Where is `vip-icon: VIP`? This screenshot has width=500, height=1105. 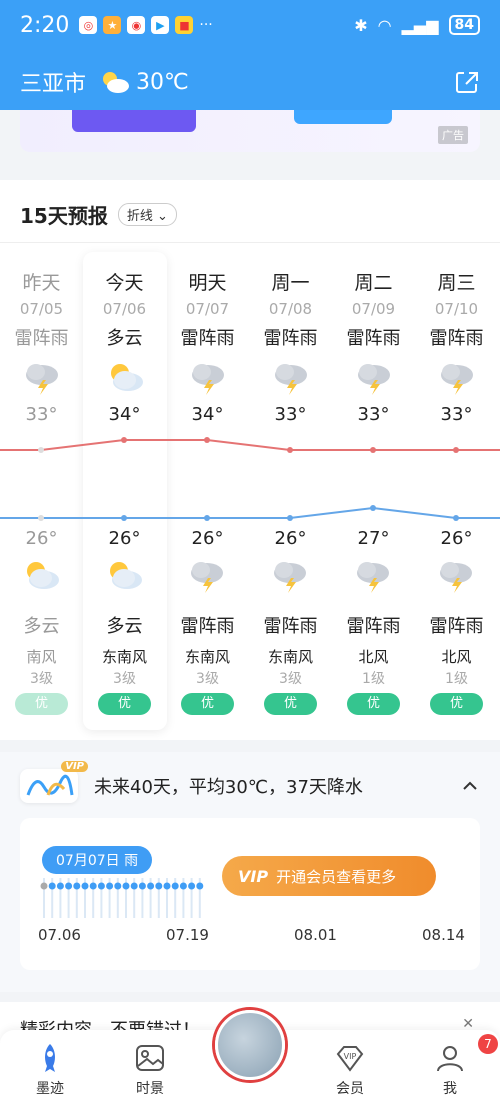
vip-icon: VIP is located at coordinates (253, 876).